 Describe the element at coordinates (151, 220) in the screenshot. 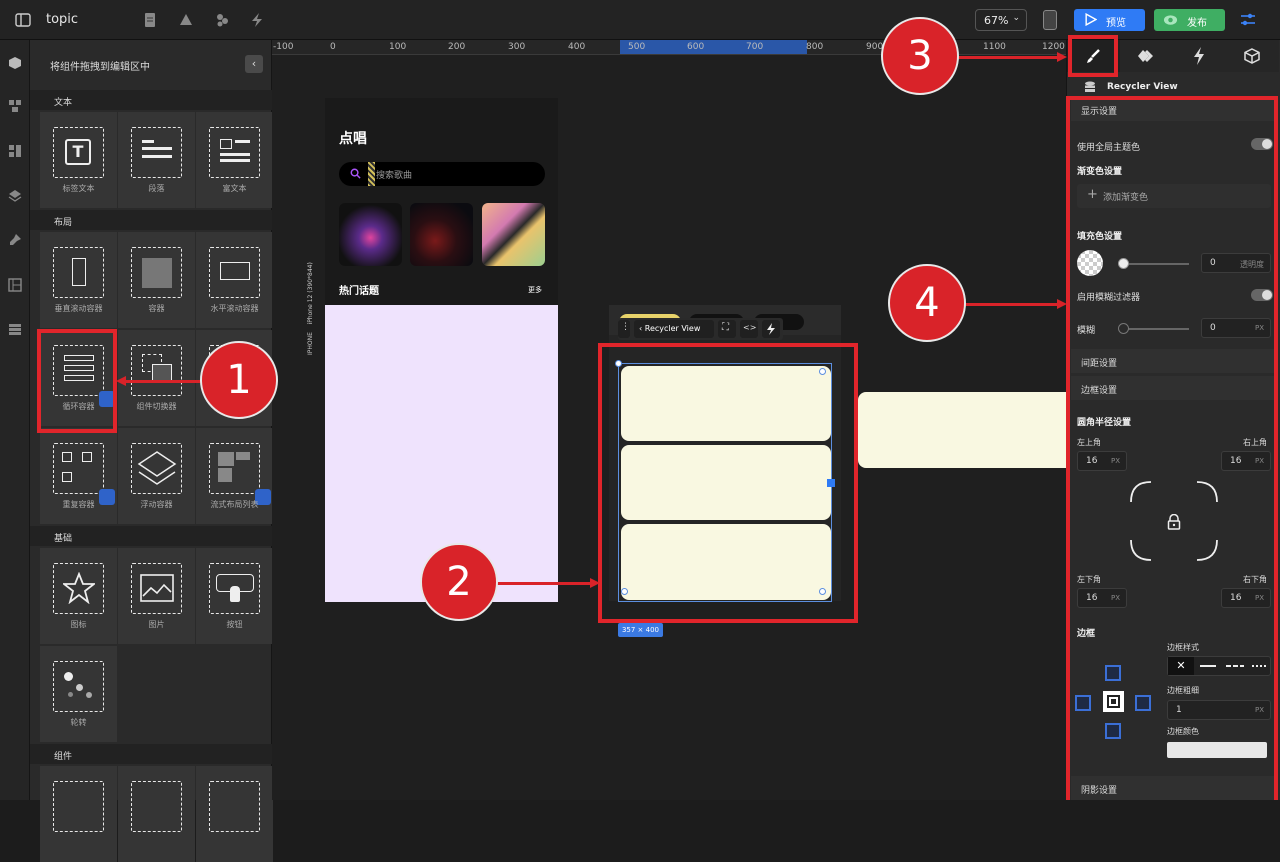

I see `section-layout: 布局` at that location.